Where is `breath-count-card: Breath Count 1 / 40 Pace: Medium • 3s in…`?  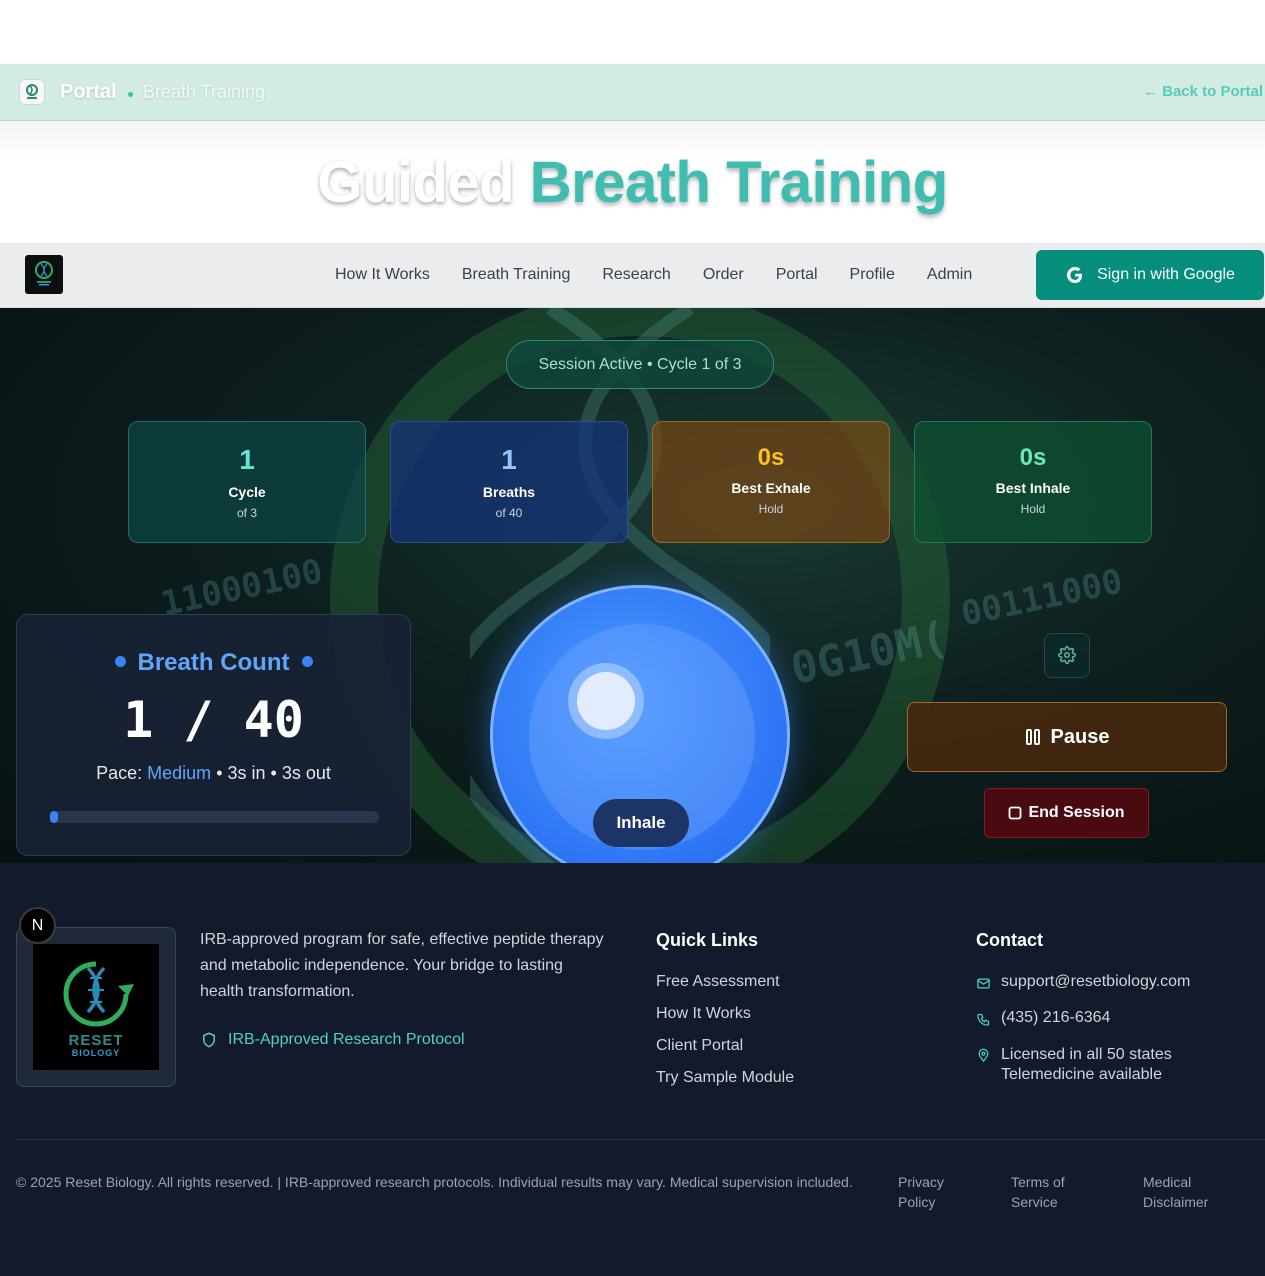 breath-count-card: Breath Count 1 / 40 Pace: Medium • 3s in… is located at coordinates (213, 735).